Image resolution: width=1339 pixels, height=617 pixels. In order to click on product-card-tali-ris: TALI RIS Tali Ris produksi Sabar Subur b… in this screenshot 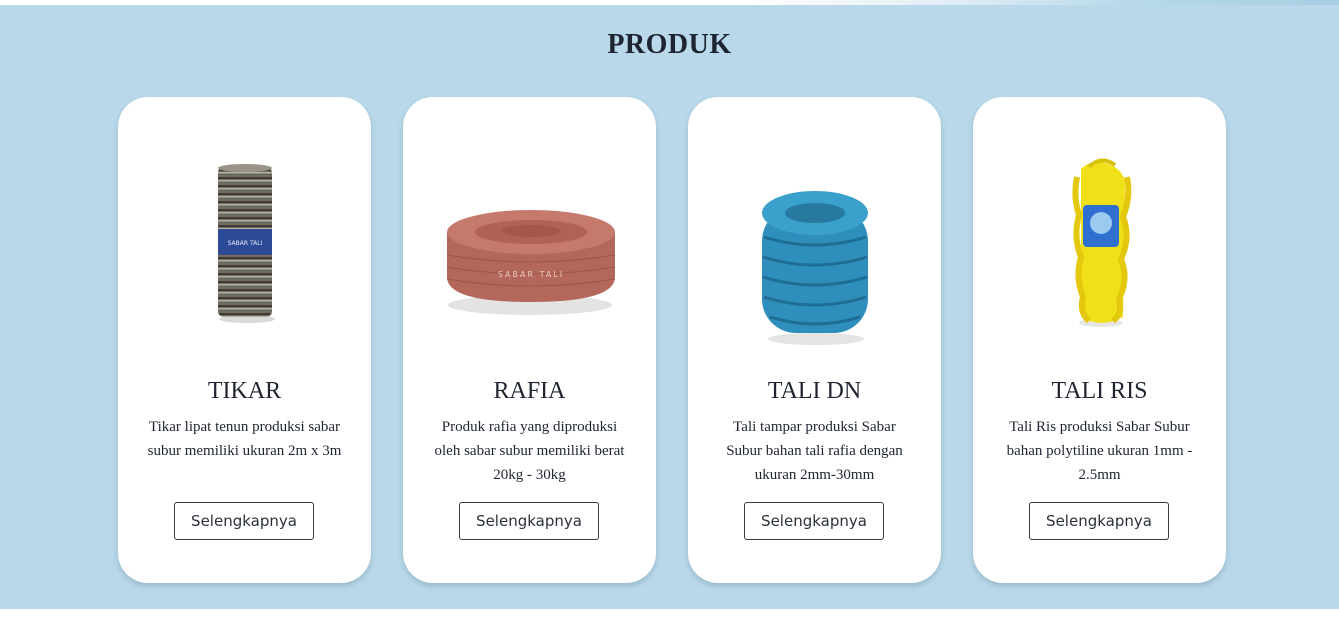, I will do `click(1099, 340)`.